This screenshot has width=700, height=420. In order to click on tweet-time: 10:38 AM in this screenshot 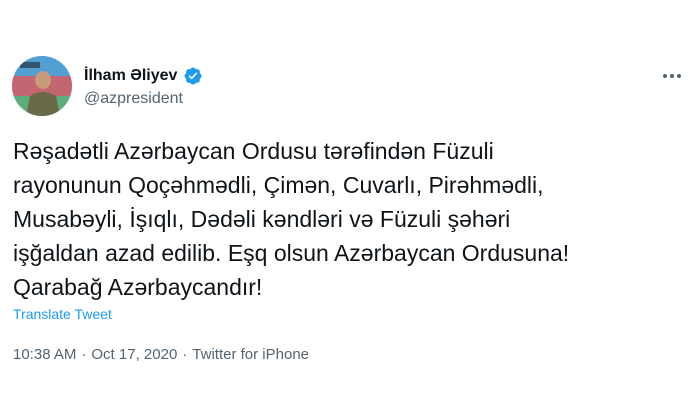, I will do `click(44, 354)`.